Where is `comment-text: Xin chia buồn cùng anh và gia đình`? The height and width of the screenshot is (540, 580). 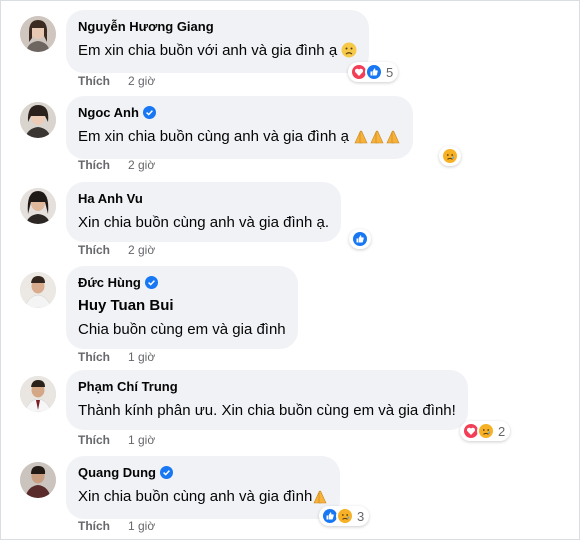
comment-text: Xin chia buồn cùng anh và gia đình is located at coordinates (203, 498).